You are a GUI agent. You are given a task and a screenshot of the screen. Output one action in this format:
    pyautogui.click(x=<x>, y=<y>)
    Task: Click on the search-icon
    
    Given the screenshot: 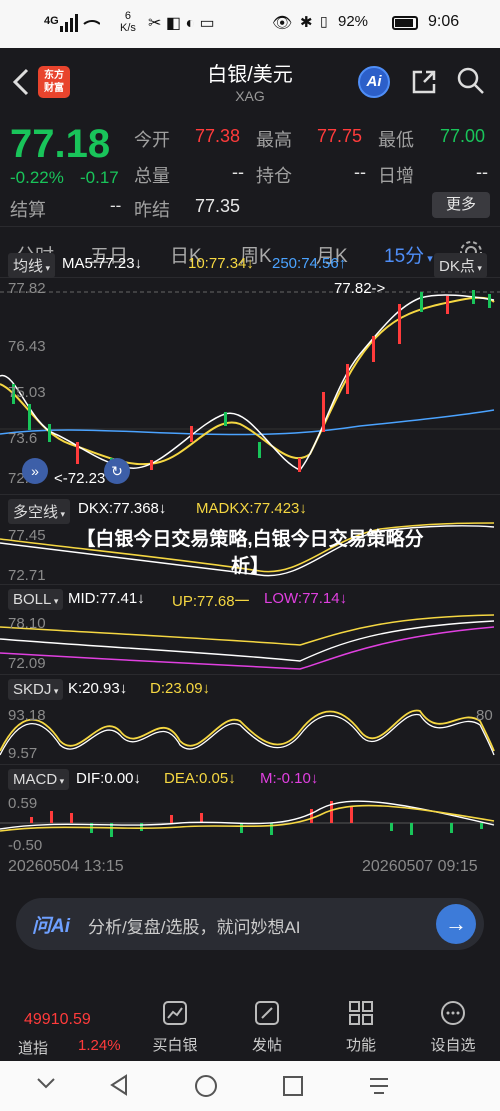 What is the action you would take?
    pyautogui.click(x=471, y=81)
    